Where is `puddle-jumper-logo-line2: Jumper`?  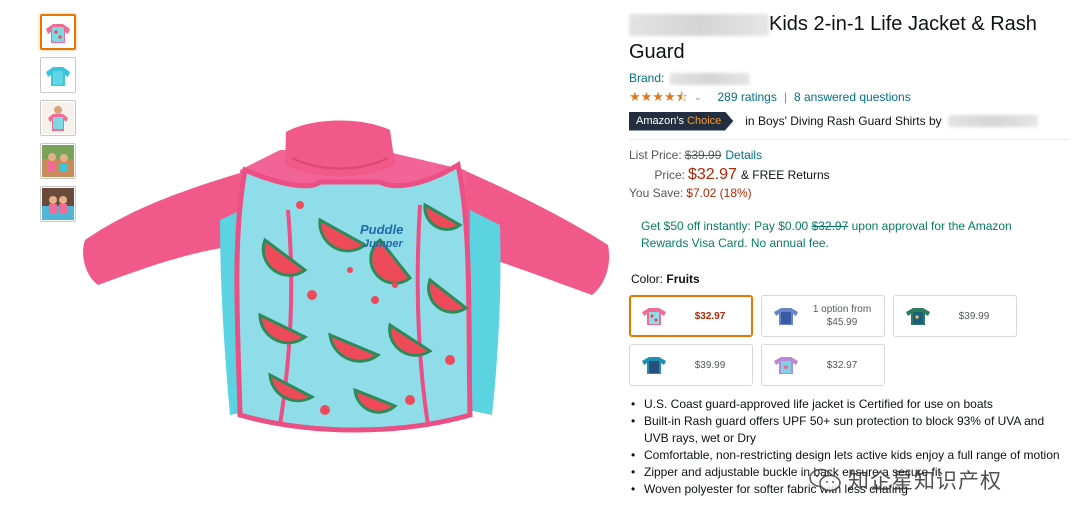
puddle-jumper-logo-line2: Jumper is located at coordinates (383, 244).